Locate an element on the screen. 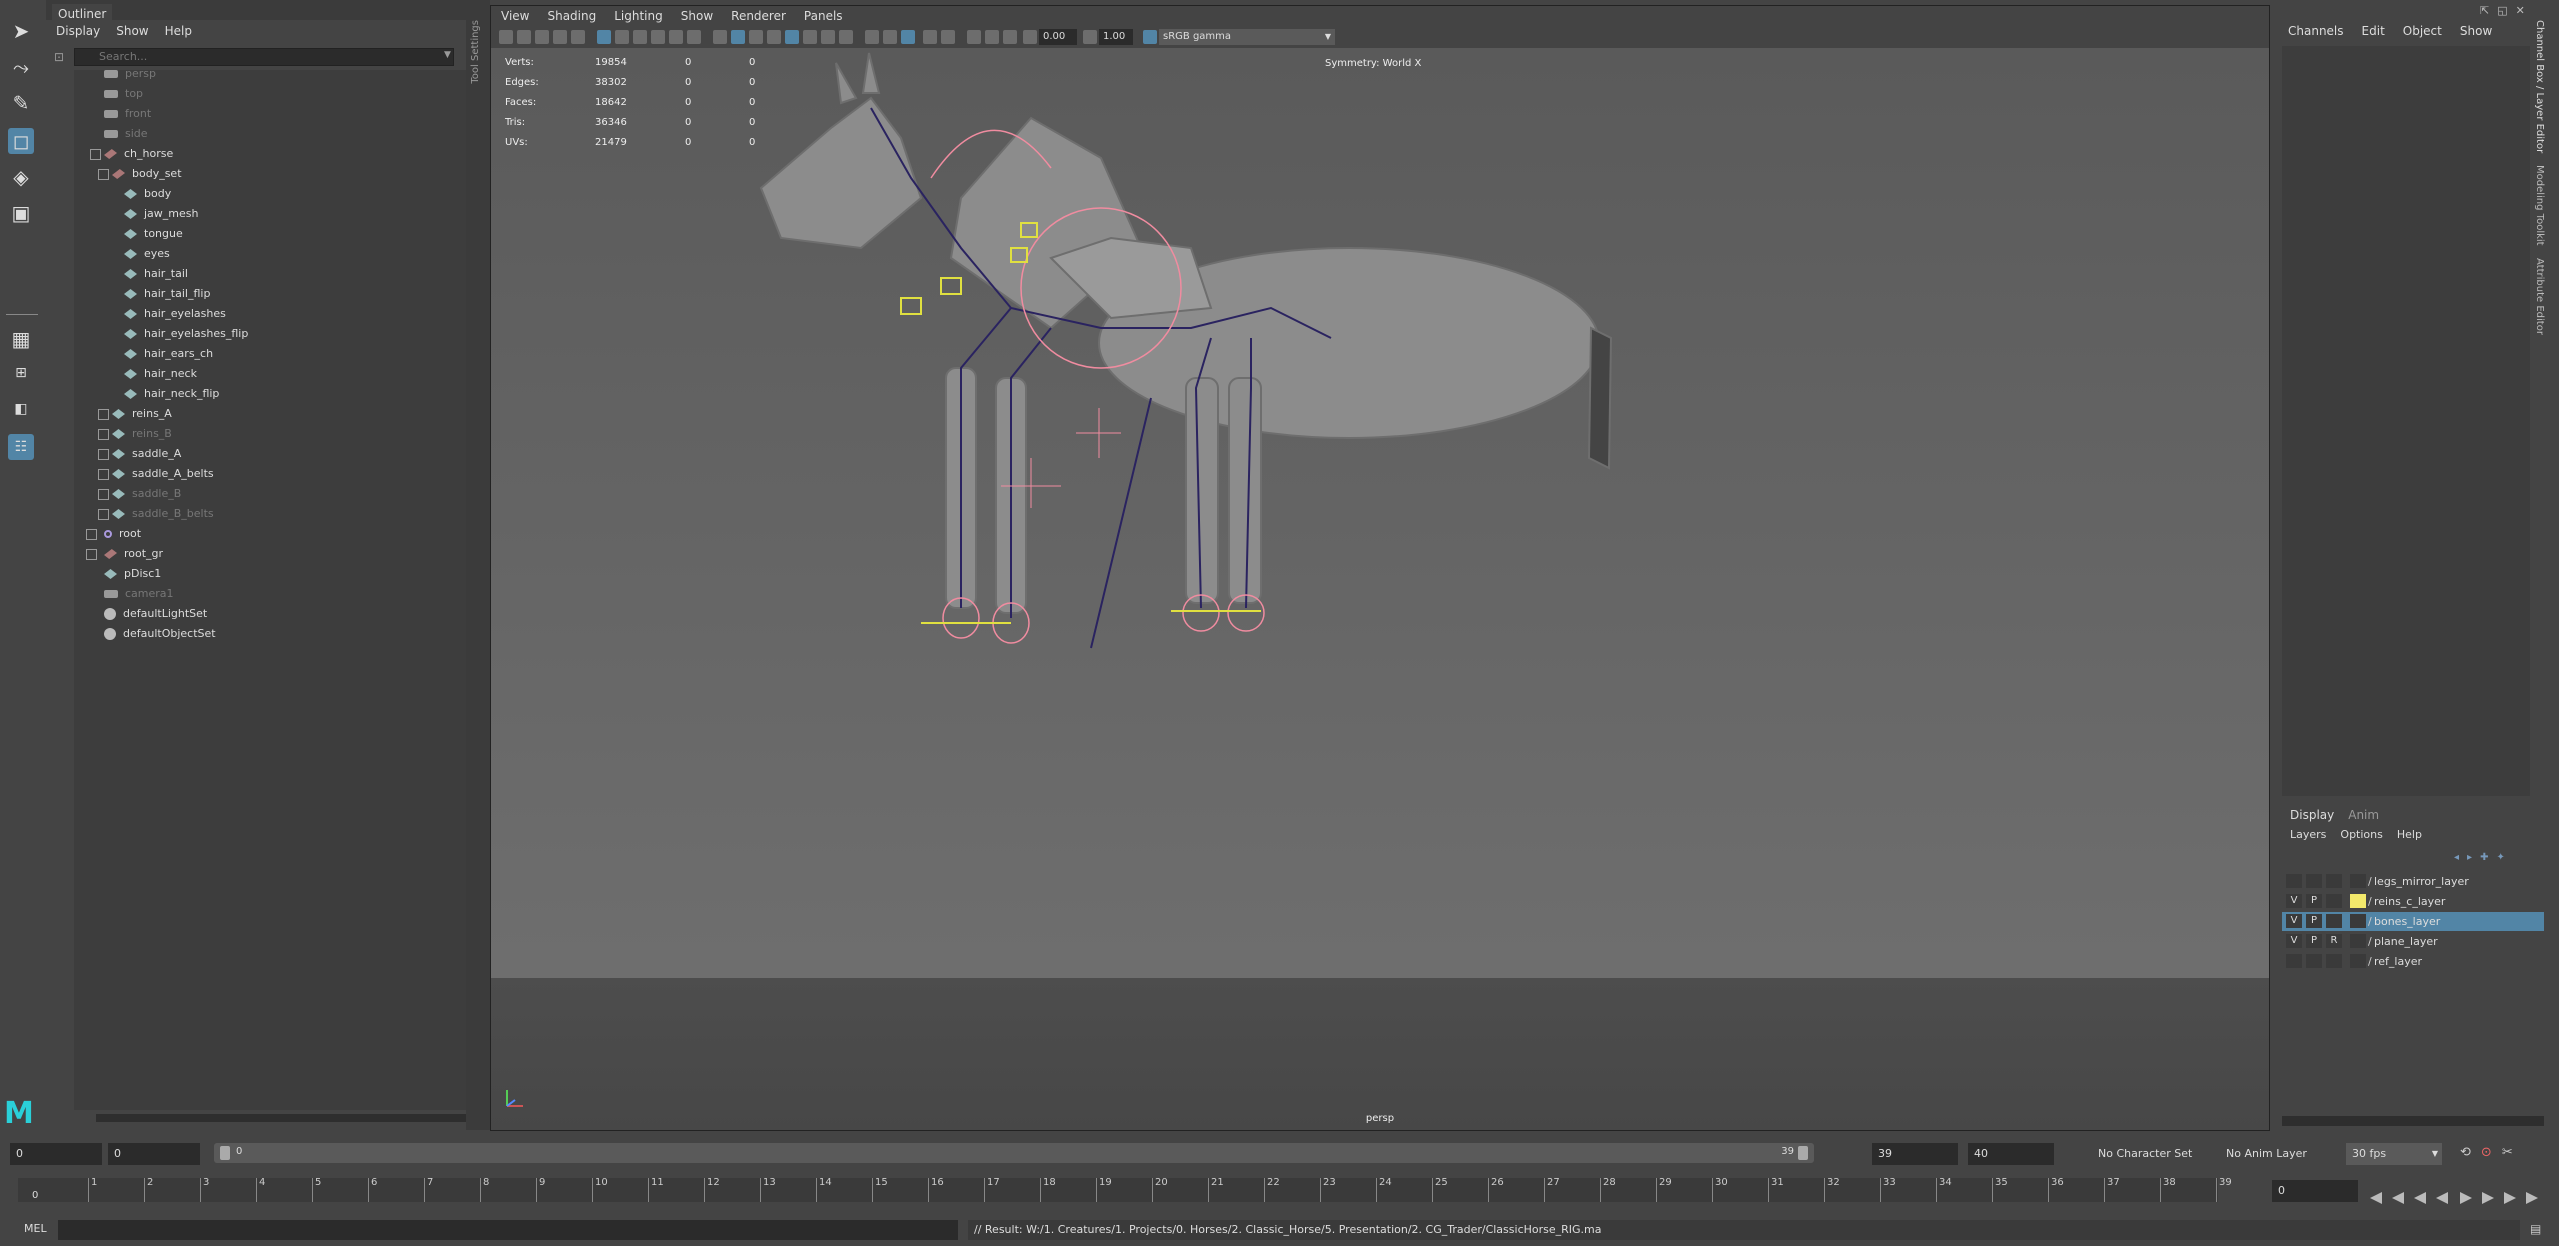  layer-menu-options: Options is located at coordinates (2361, 838).